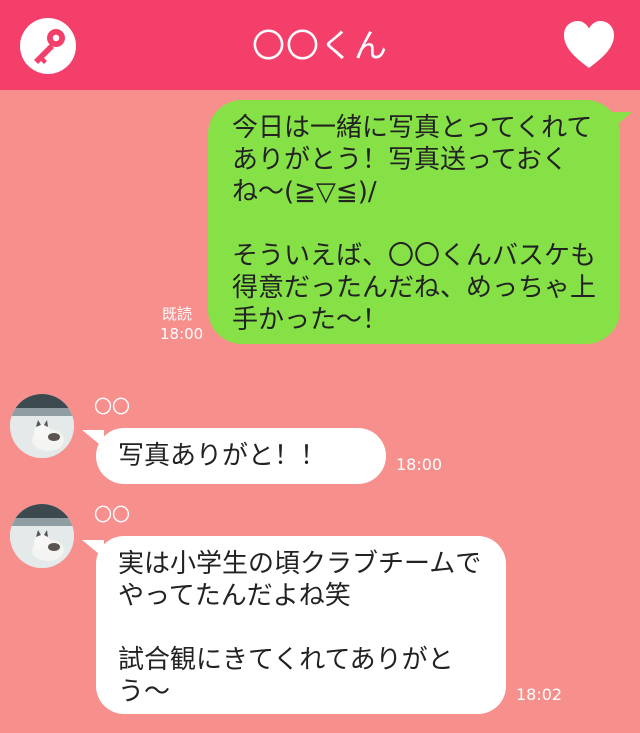  Describe the element at coordinates (589, 45) in the screenshot. I see `heart-icon` at that location.